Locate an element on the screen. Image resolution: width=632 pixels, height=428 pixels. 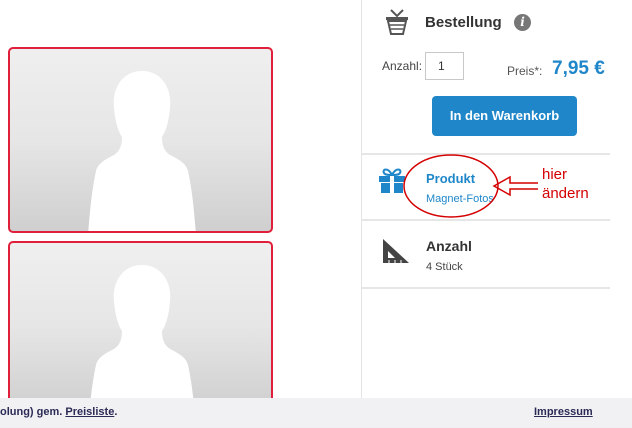
red-annotation-overlay is located at coordinates (470, 186).